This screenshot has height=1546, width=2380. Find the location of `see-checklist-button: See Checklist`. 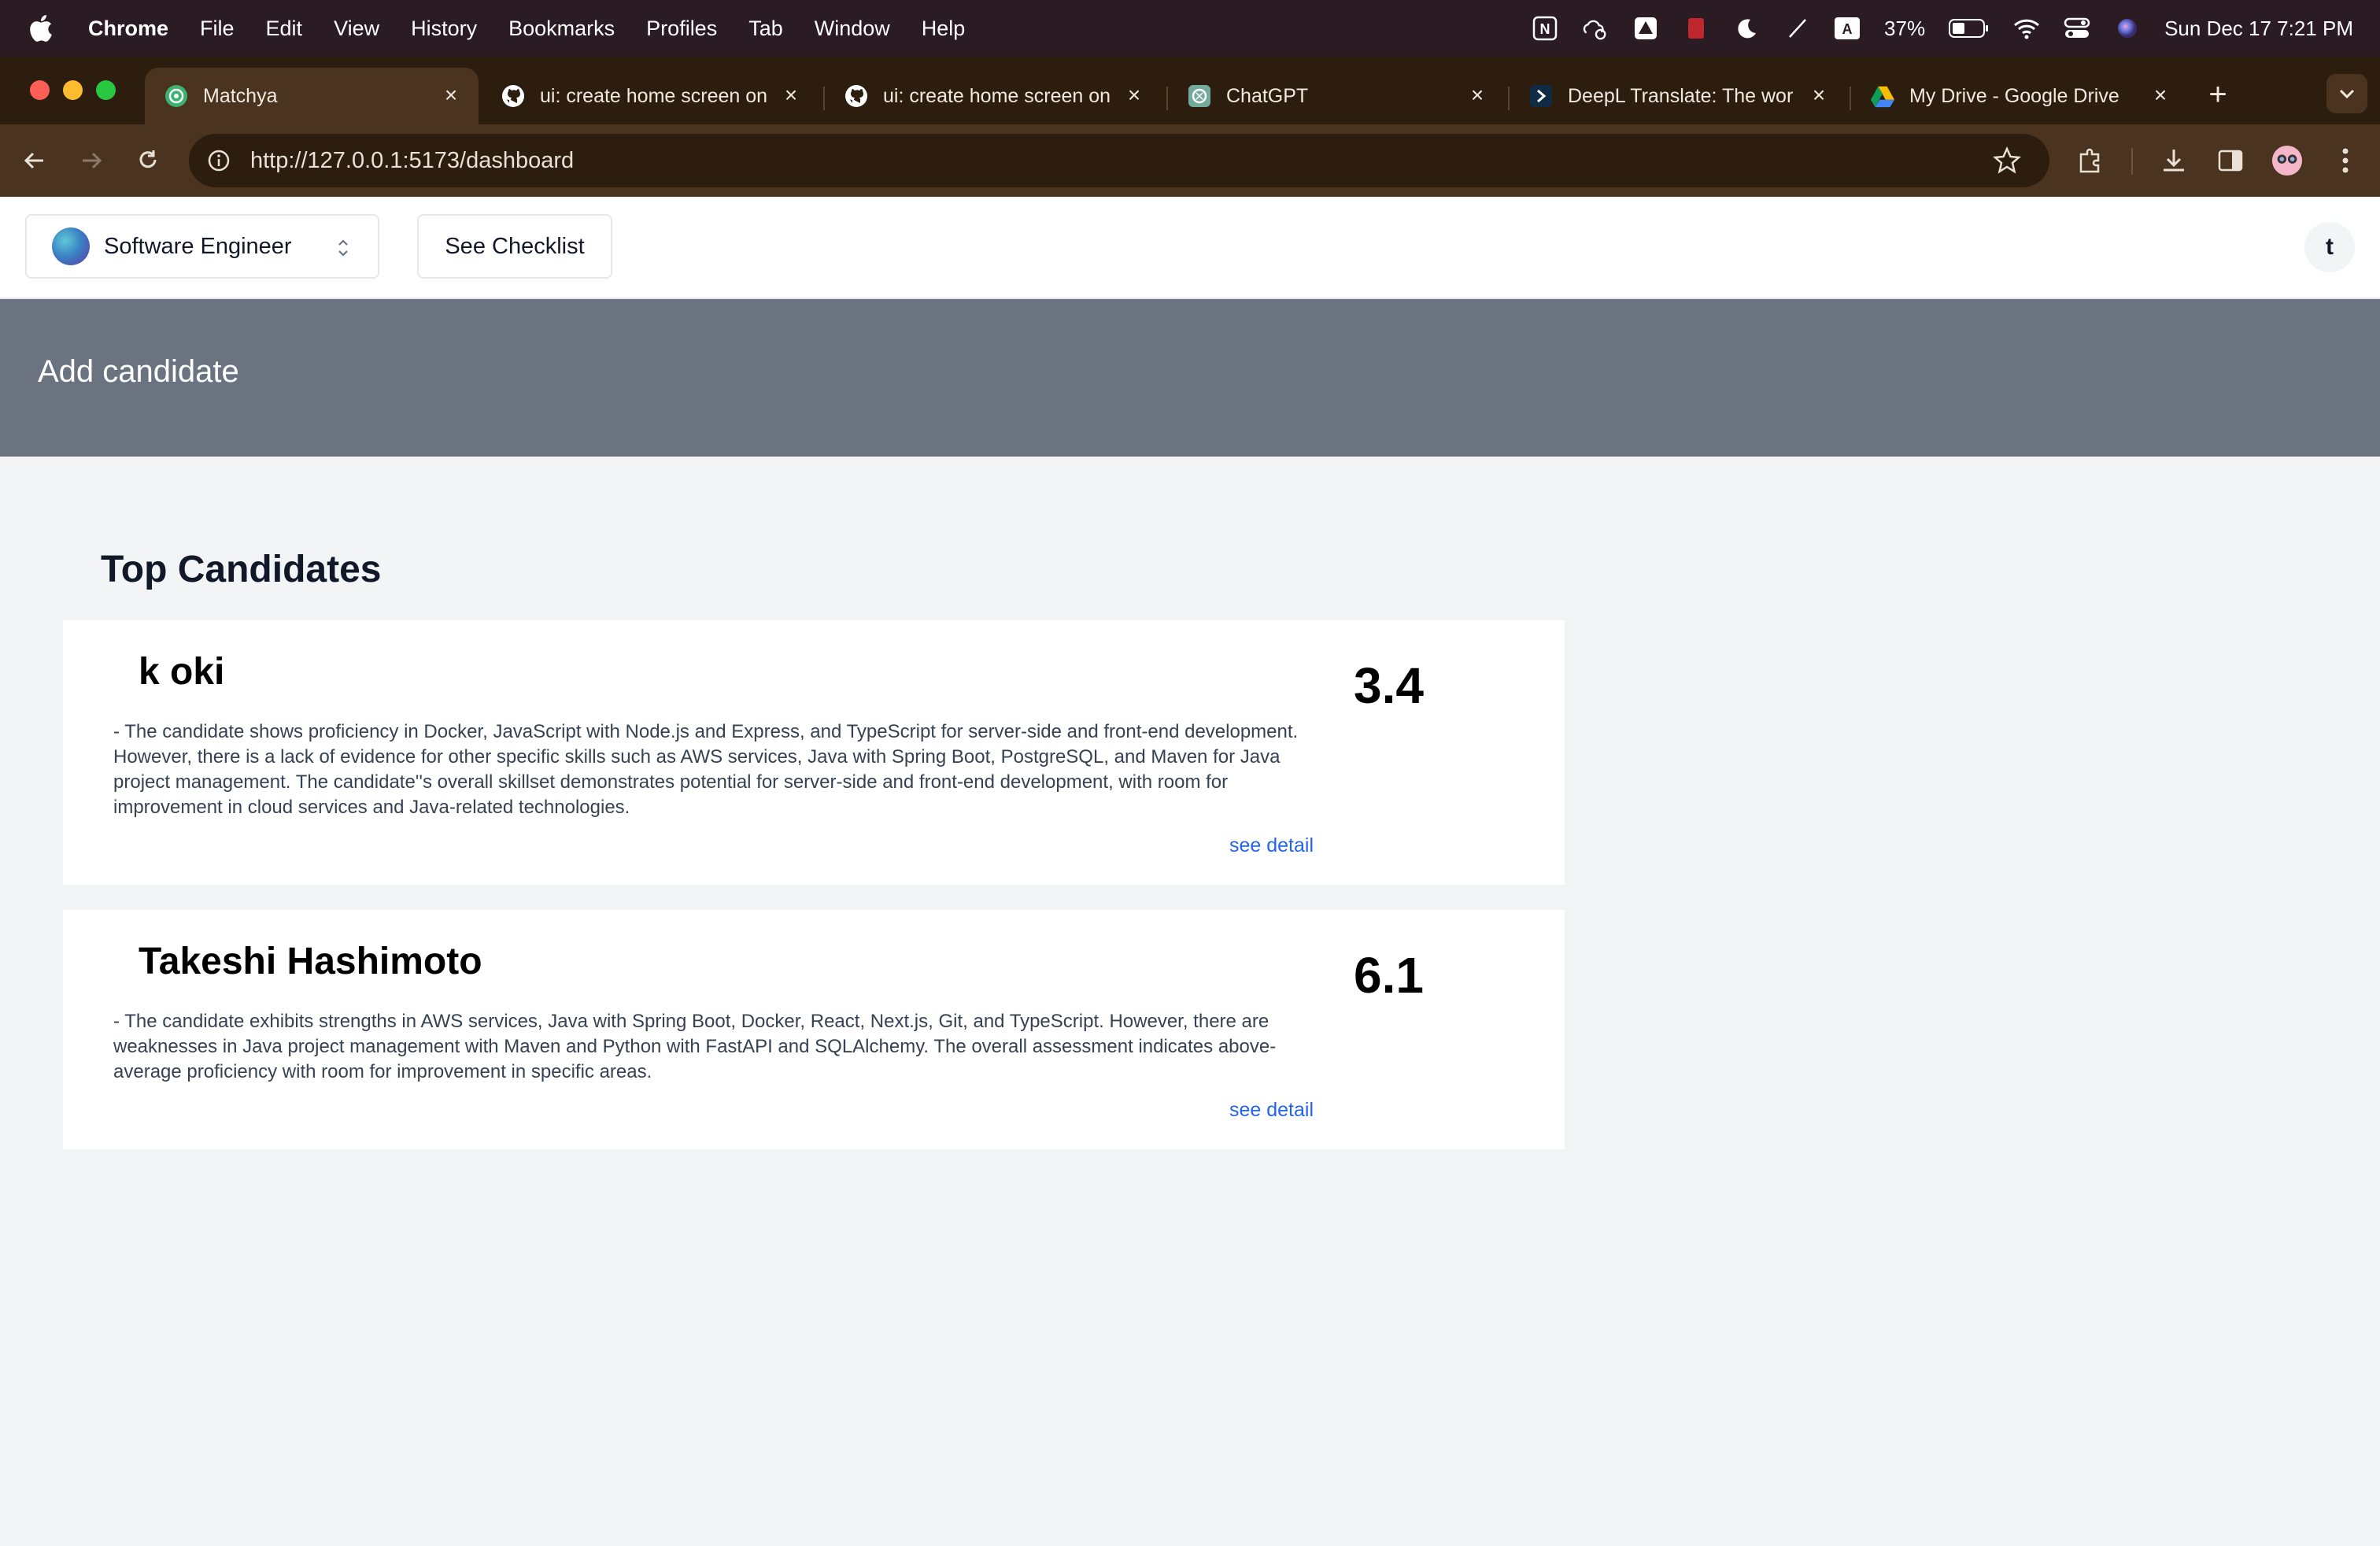

see-checklist-button: See Checklist is located at coordinates (514, 247).